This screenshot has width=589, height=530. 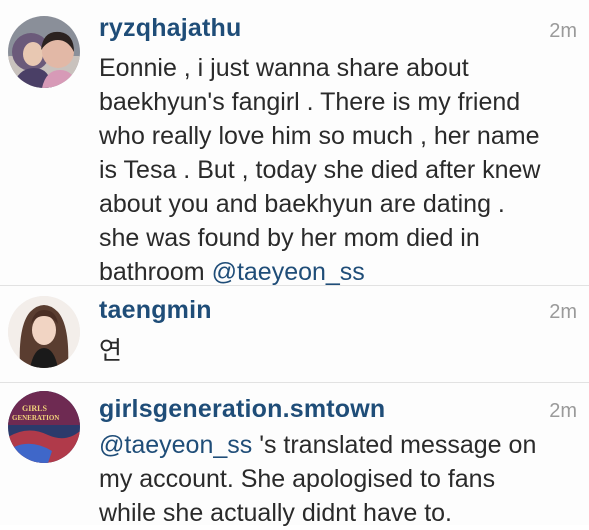 What do you see at coordinates (155, 310) in the screenshot?
I see `username: taengmin` at bounding box center [155, 310].